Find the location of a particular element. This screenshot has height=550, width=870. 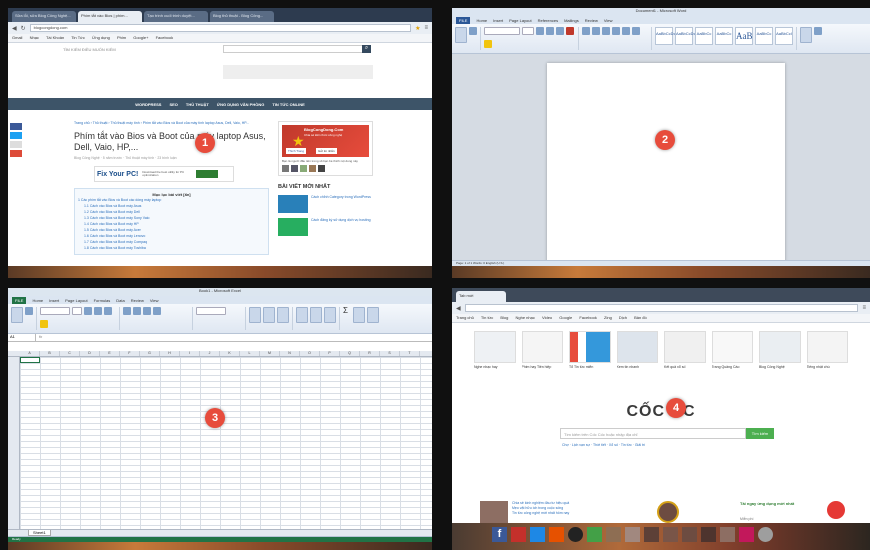

bookmark-item: Tin Tức is located at coordinates (78, 37).